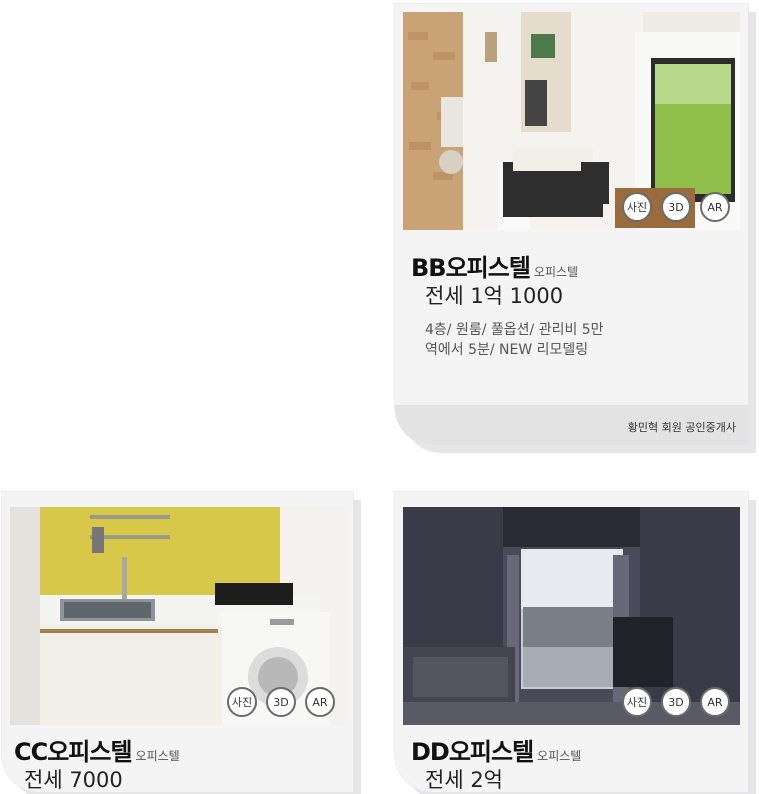 The width and height of the screenshot is (759, 794). What do you see at coordinates (514, 330) in the screenshot?
I see `listing-desc-1: 4층/ 원룸/ 풀옵션/ 관리비 5만` at bounding box center [514, 330].